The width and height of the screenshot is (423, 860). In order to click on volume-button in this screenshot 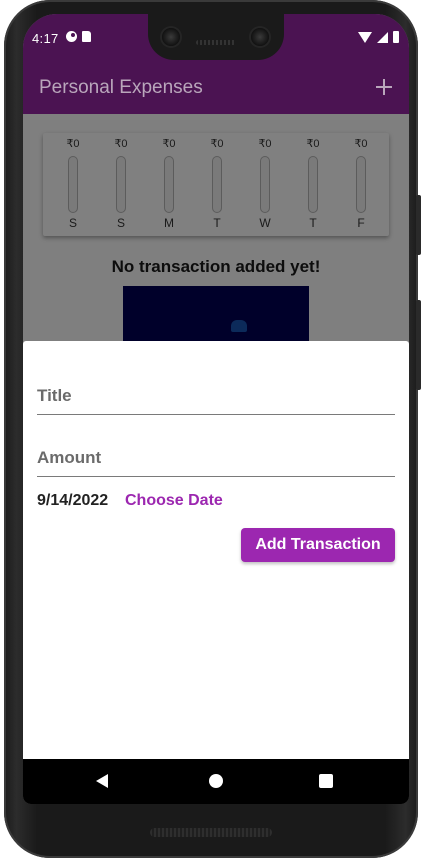, I will do `click(418, 345)`.